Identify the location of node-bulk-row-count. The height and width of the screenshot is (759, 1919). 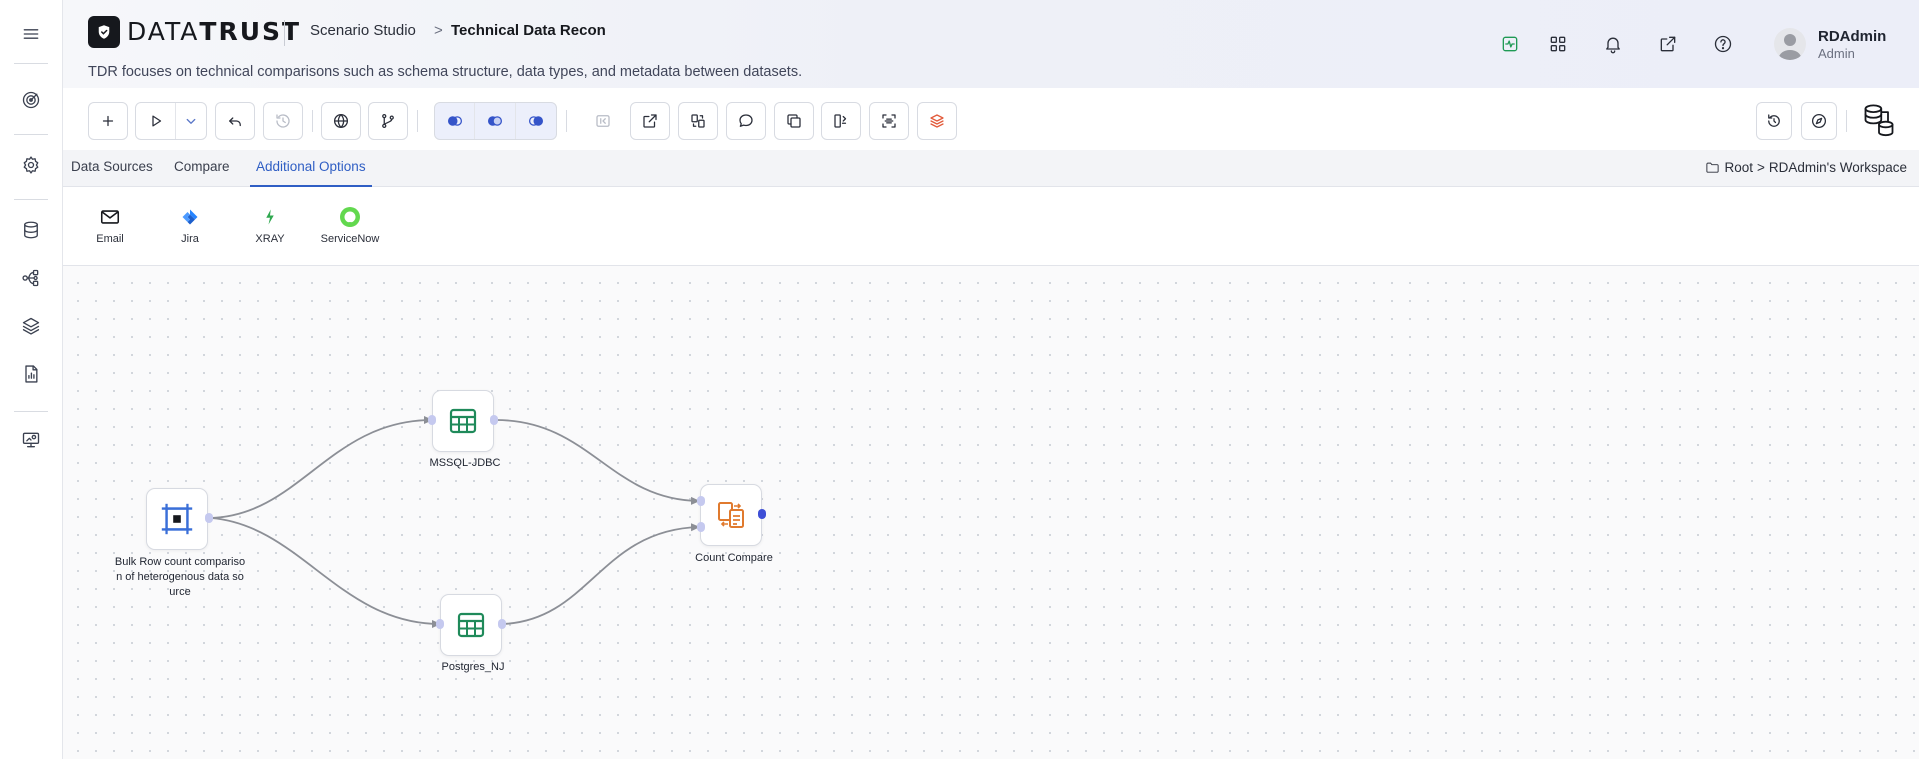
(177, 519).